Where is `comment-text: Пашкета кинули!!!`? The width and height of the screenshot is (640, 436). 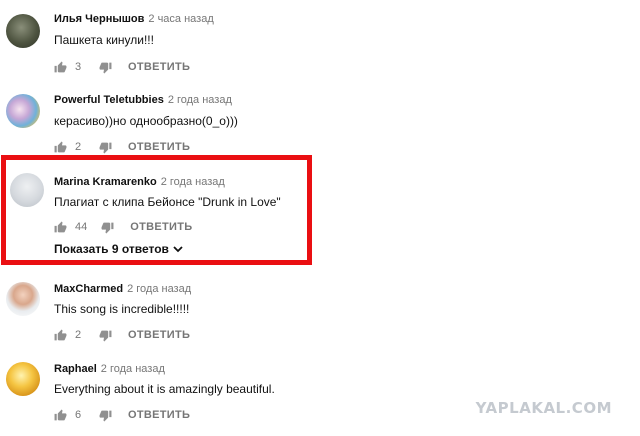 comment-text: Пашкета кинули!!! is located at coordinates (104, 40).